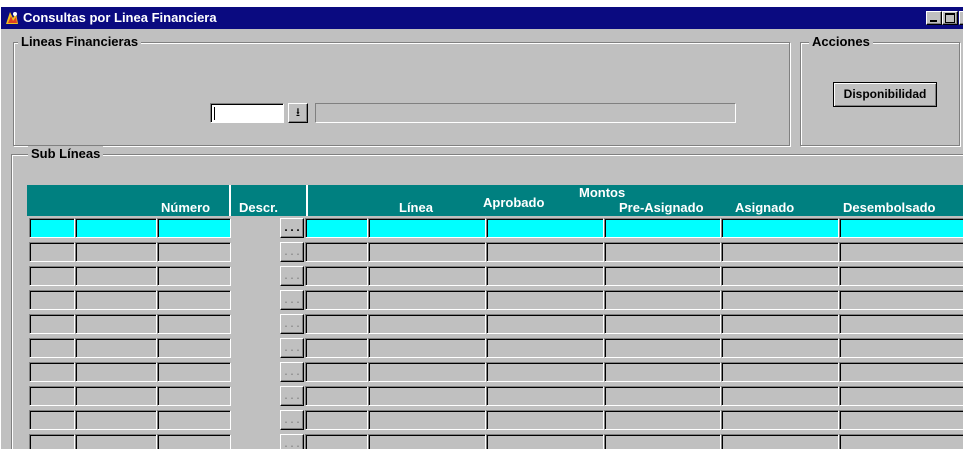  I want to click on close-button, so click(961, 18).